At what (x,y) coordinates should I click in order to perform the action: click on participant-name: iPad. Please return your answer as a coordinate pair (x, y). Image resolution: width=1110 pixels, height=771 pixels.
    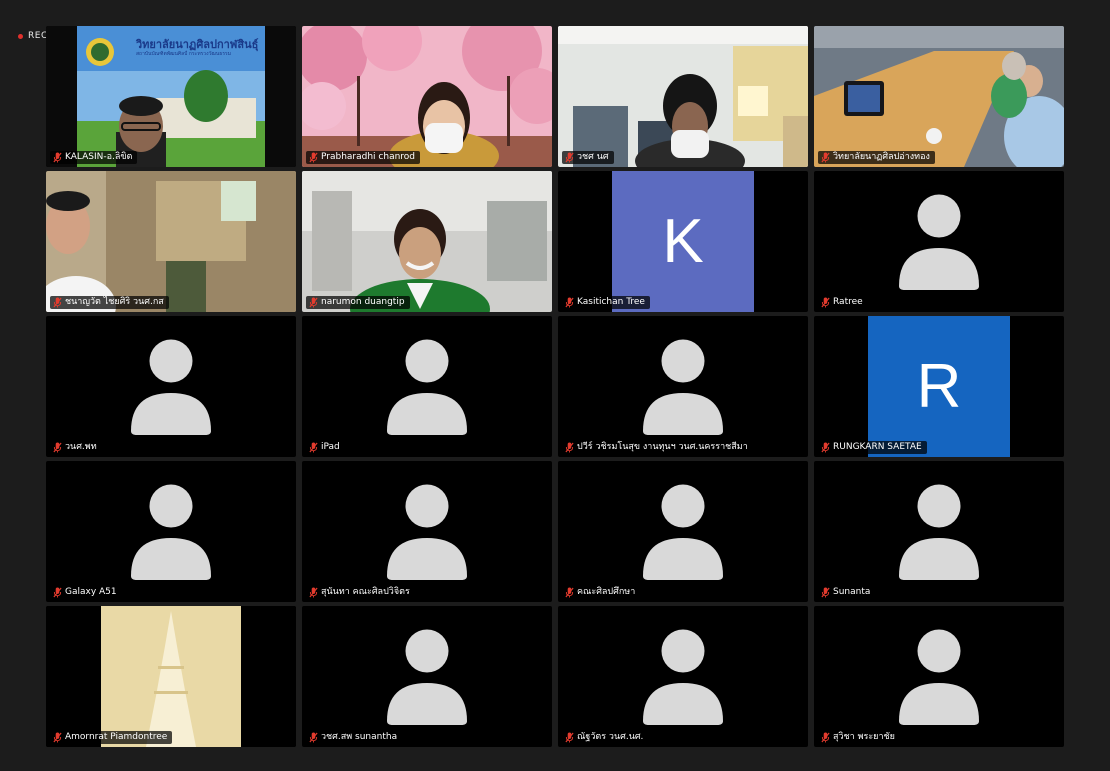
    Looking at the image, I should click on (330, 447).